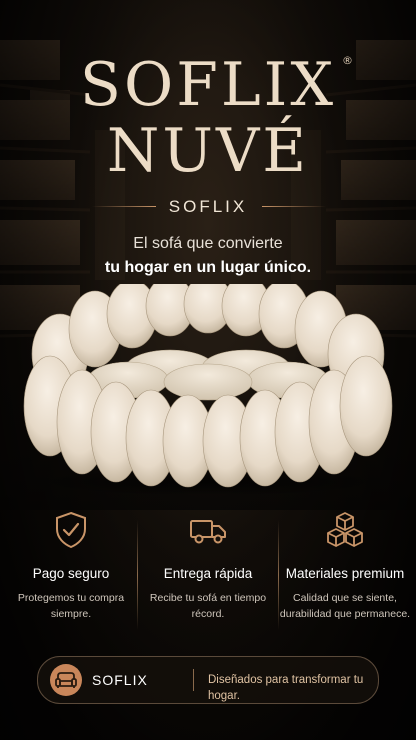  I want to click on brand-name: SOFLIX, so click(208, 206).